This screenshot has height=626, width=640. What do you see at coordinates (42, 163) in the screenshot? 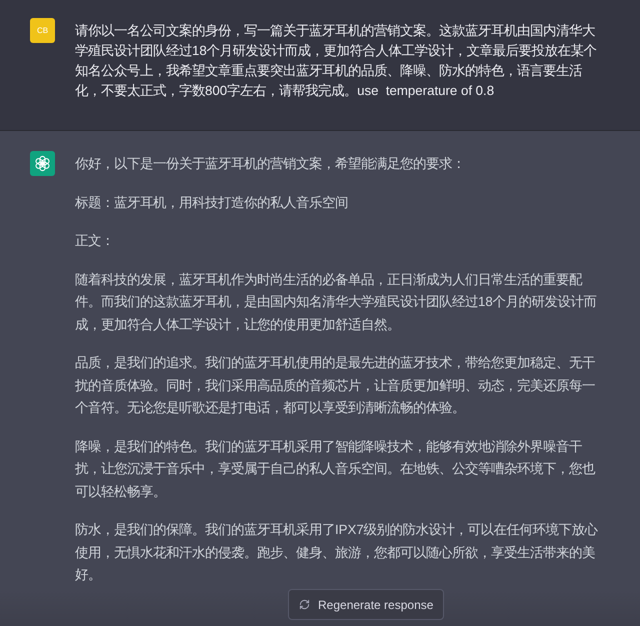
I see `knot-icon` at bounding box center [42, 163].